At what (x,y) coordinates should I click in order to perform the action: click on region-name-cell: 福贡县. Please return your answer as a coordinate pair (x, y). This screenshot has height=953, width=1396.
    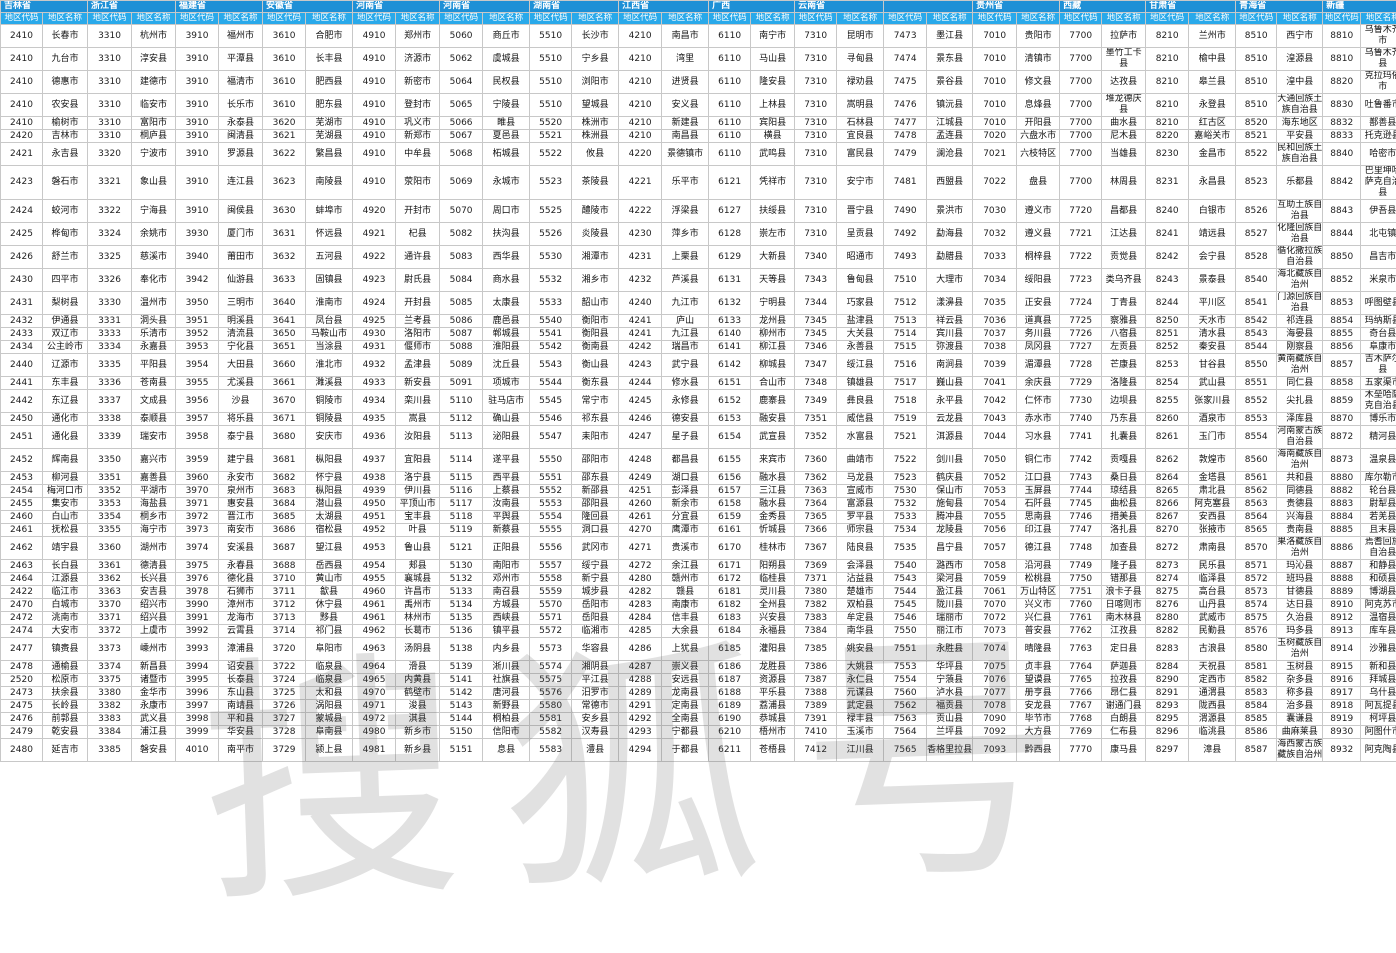
    Looking at the image, I should click on (950, 706).